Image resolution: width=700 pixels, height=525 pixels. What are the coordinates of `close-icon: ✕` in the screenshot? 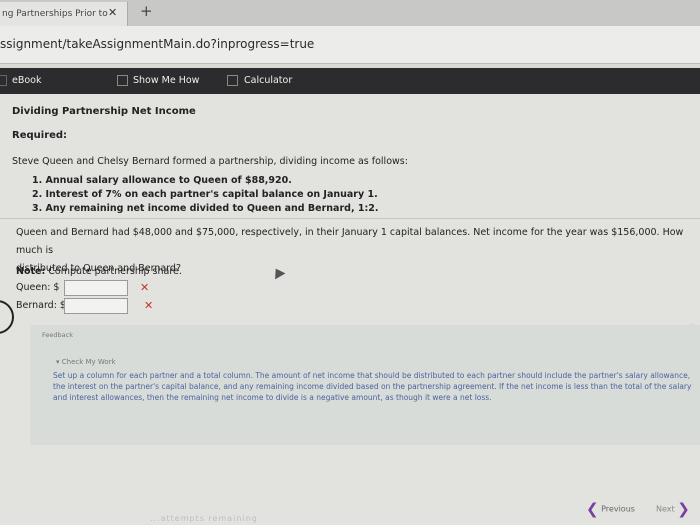 It's located at (112, 12).